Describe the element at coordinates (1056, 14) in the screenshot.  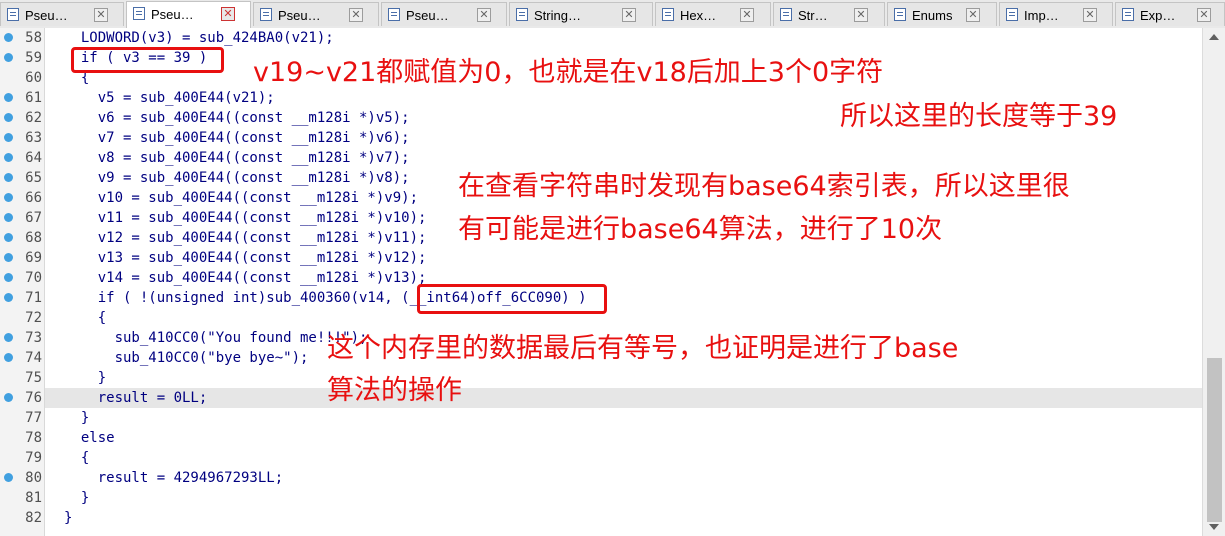
I see `tab-imports: Imp… ✕` at that location.